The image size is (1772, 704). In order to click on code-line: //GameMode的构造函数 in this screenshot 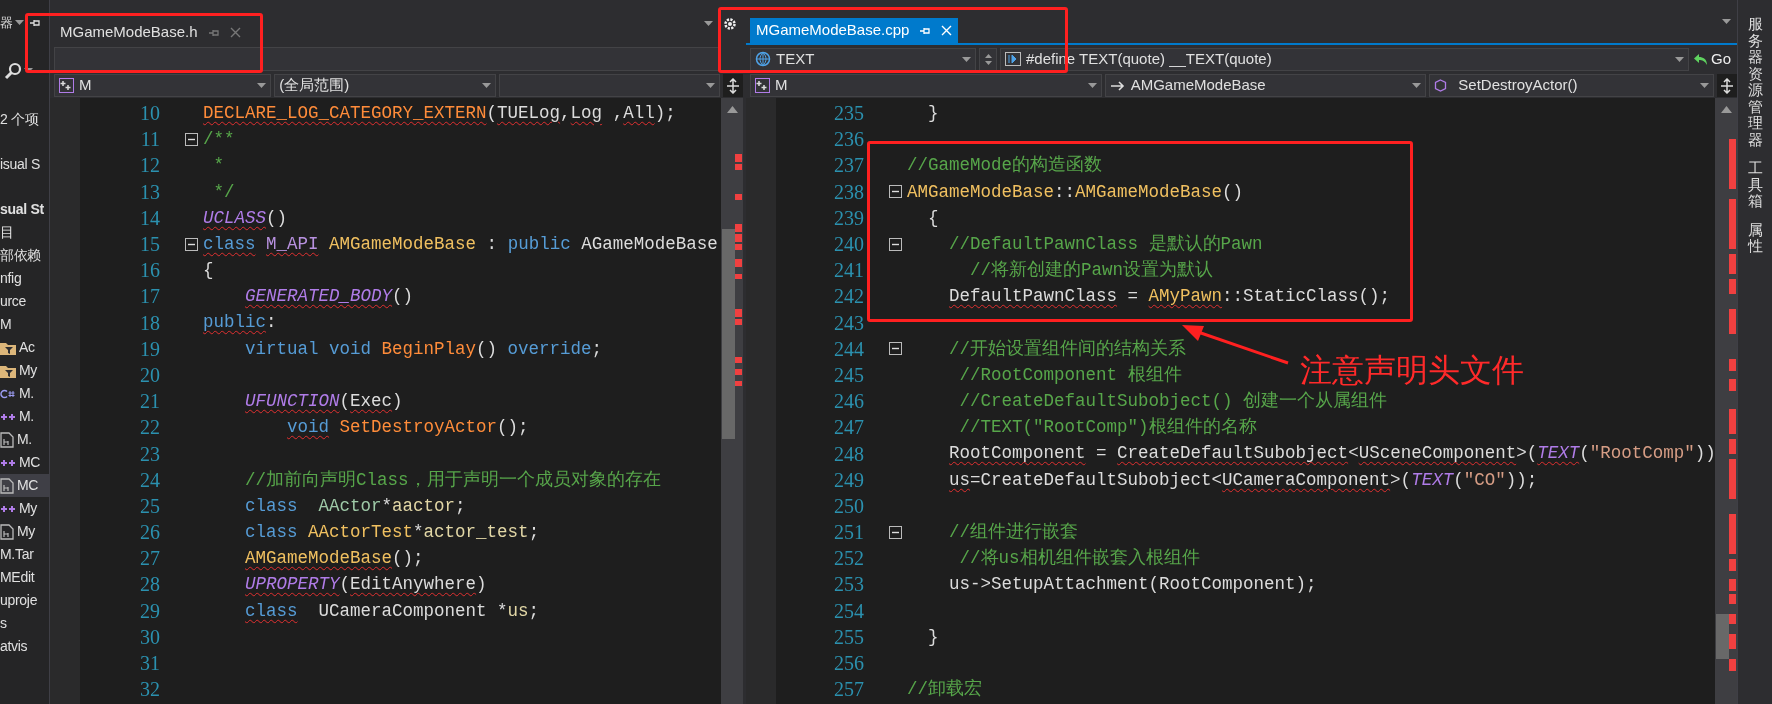, I will do `click(1005, 165)`.